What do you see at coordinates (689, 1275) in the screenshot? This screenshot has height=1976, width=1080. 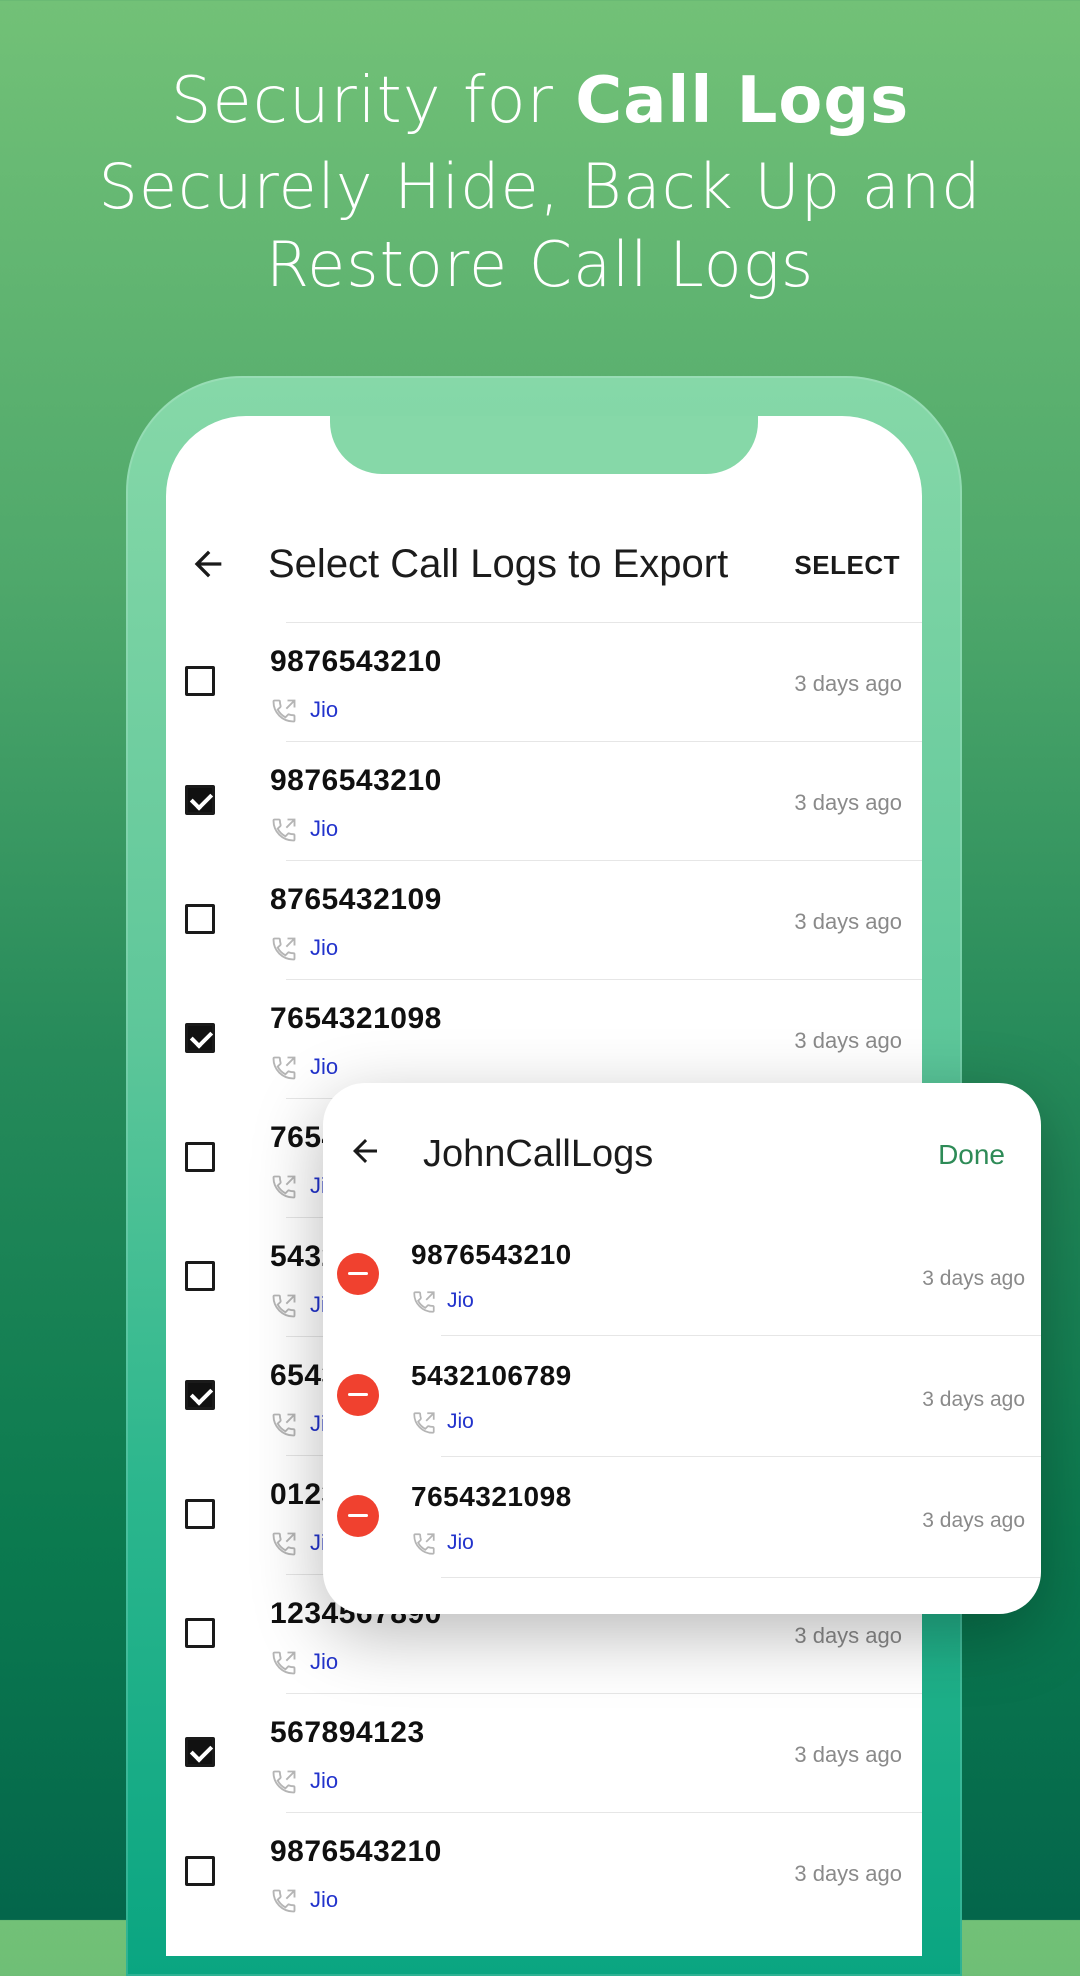 I see `selected-log-row: 9876543210 Jio 3 days ago` at bounding box center [689, 1275].